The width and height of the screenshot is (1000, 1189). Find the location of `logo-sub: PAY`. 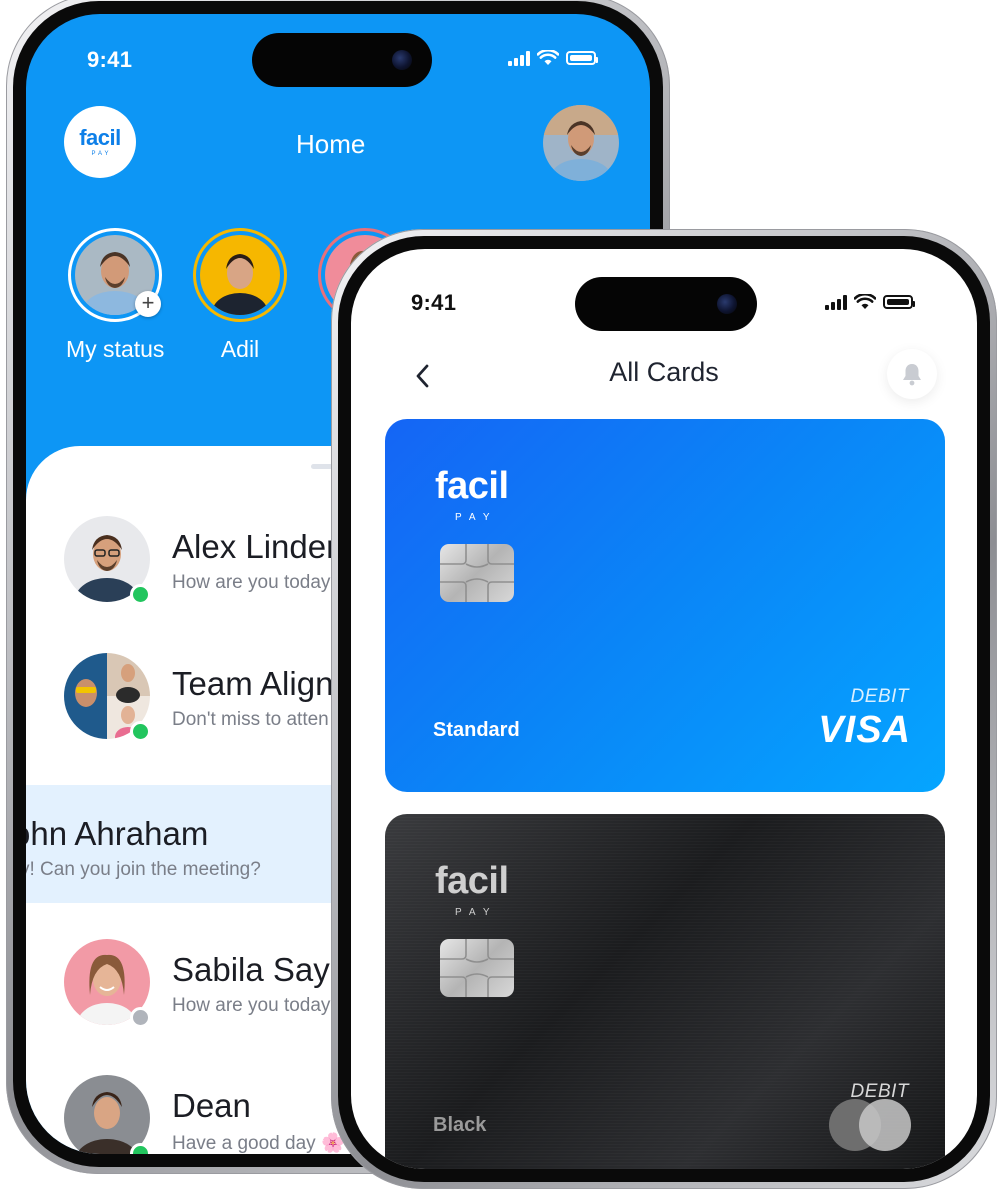

logo-sub: PAY is located at coordinates (101, 154).